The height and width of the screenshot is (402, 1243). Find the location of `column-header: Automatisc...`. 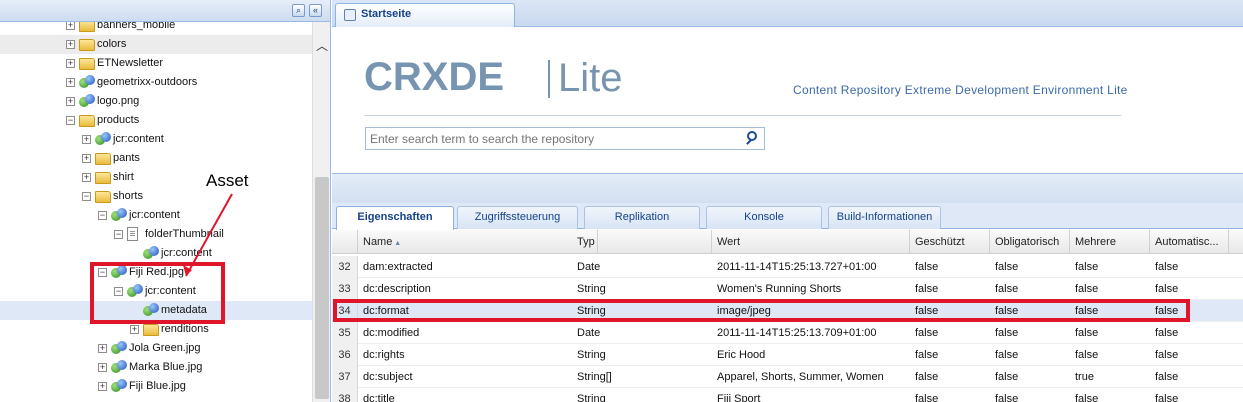

column-header: Automatisc... is located at coordinates (1189, 242).